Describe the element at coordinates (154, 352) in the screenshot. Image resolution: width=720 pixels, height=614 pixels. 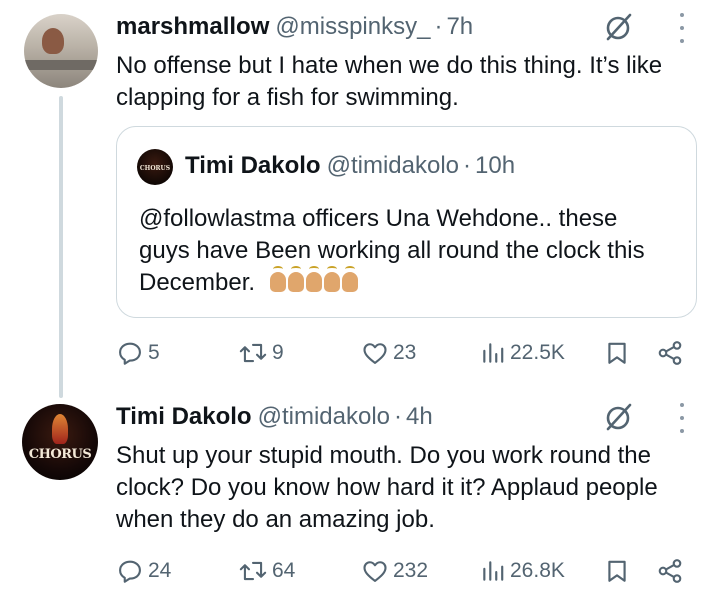
I see `reply-count: 5` at that location.